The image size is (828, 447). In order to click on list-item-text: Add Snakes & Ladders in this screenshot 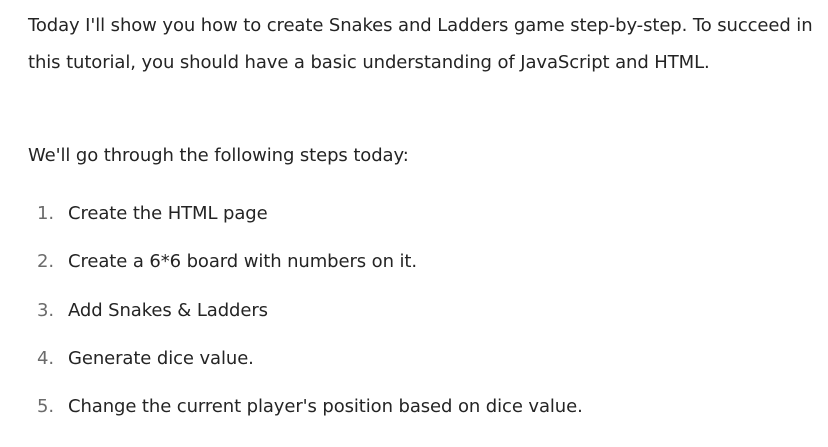, I will do `click(168, 310)`.